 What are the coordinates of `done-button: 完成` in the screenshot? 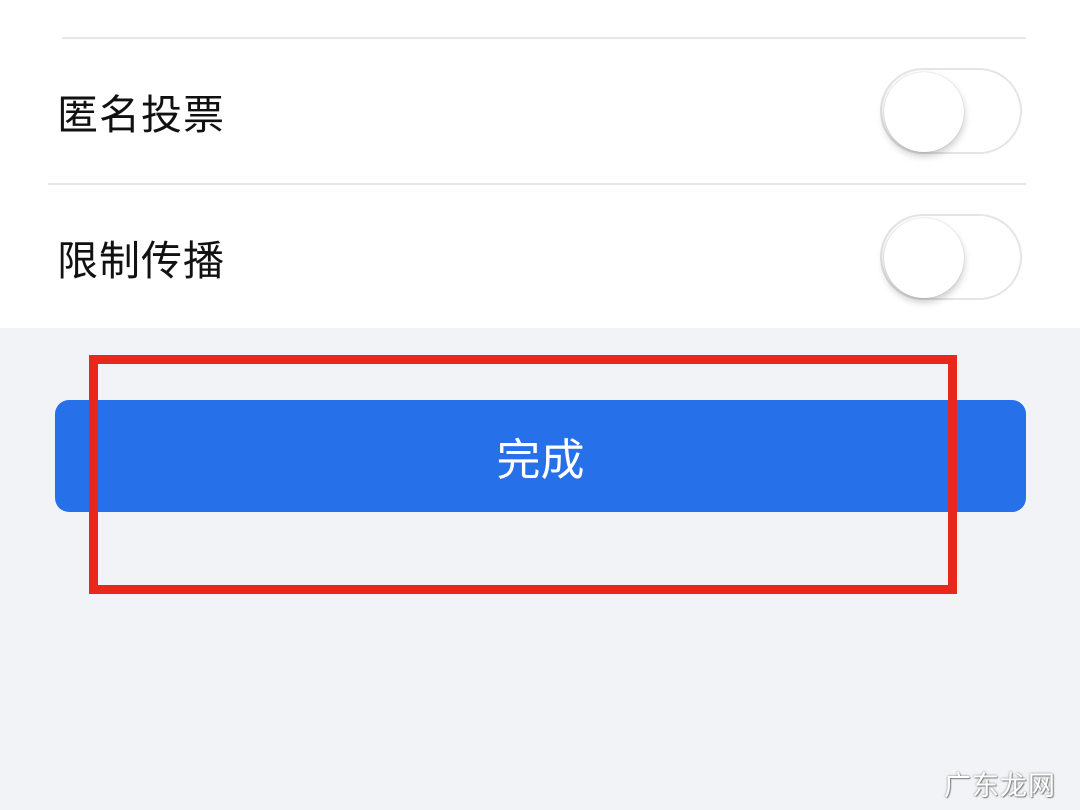 It's located at (540, 456).